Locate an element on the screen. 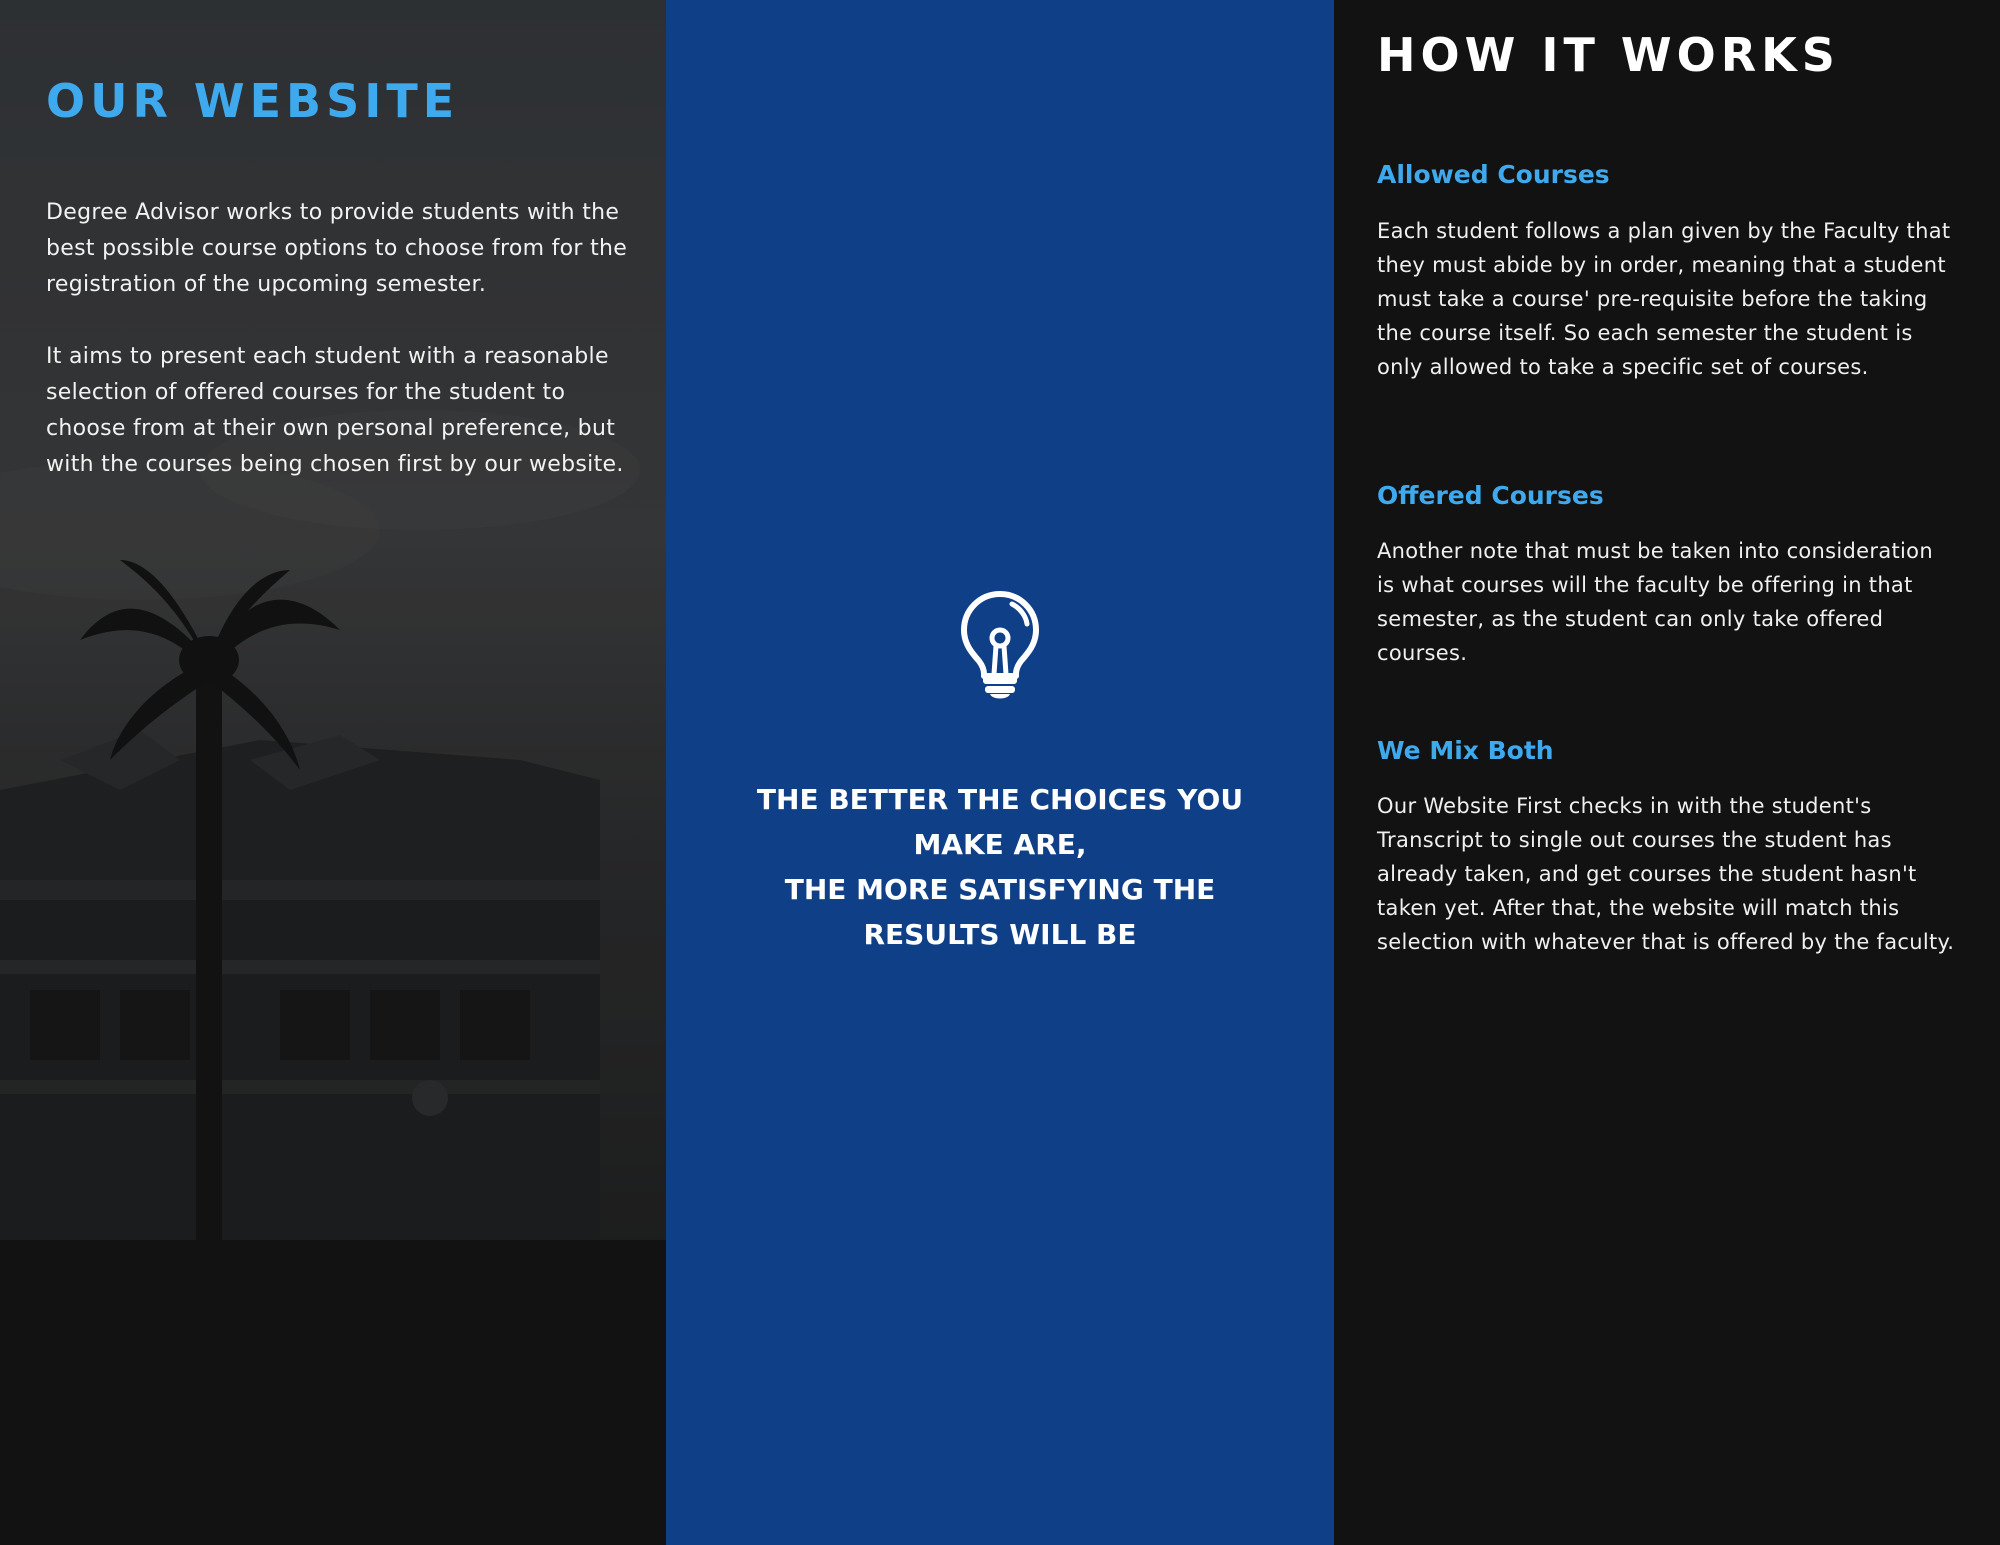 The image size is (2000, 1545). our-website-title: OUR WEBSITE is located at coordinates (253, 101).